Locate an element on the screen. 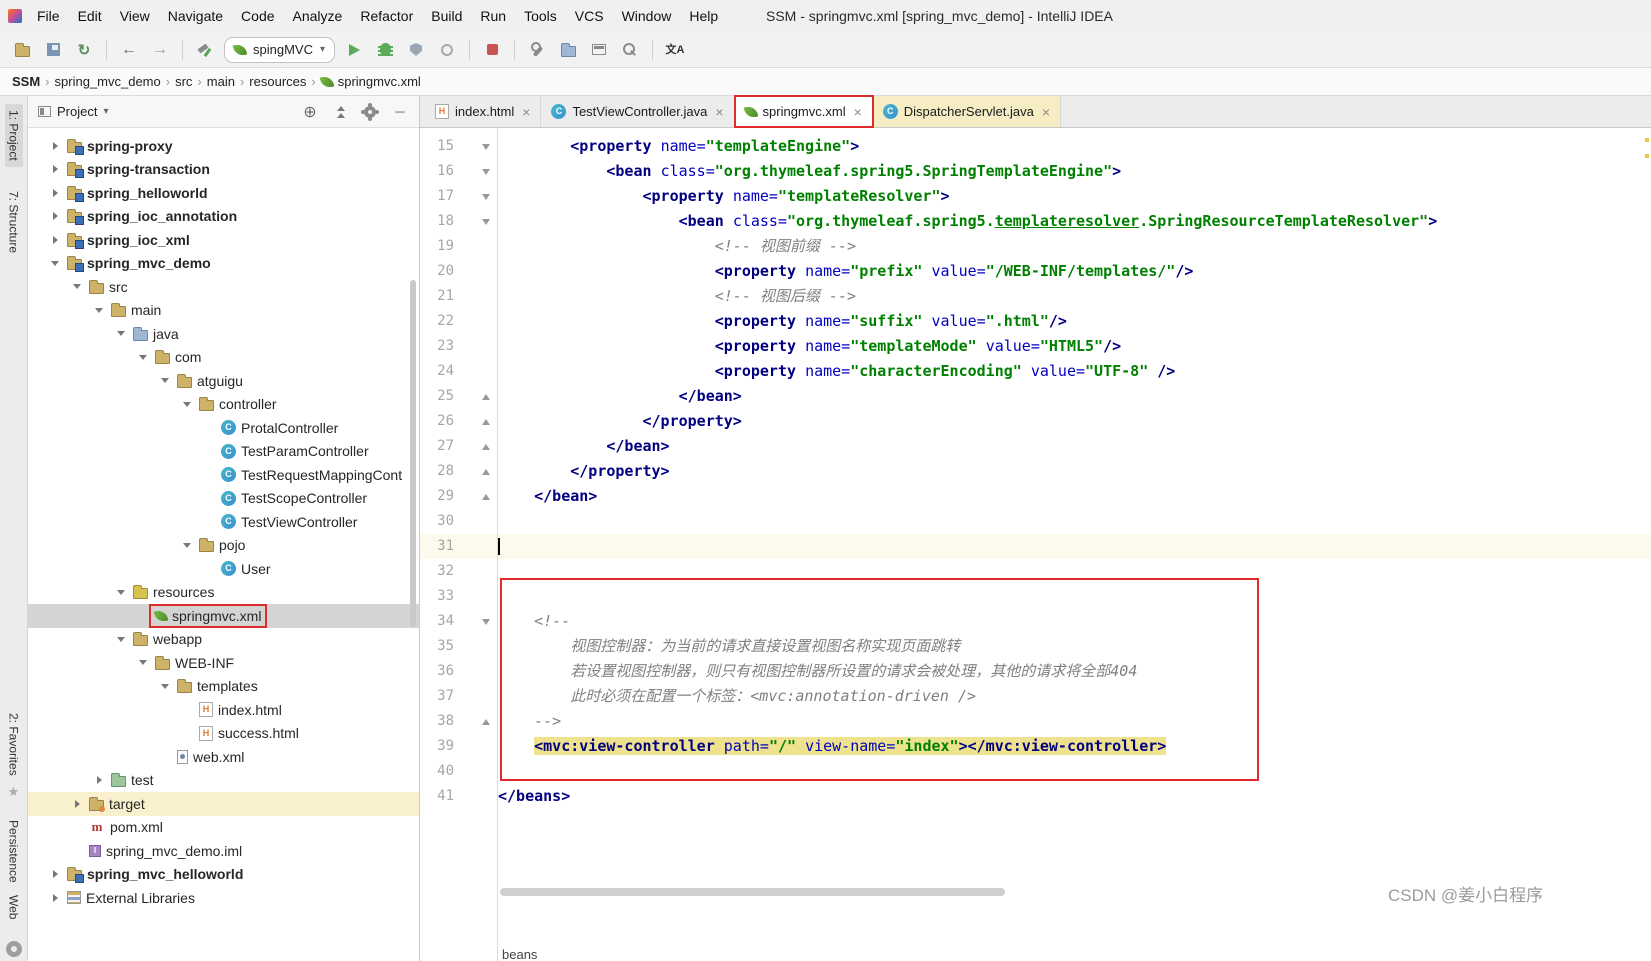 The image size is (1651, 961). sync-button is located at coordinates (84, 50).